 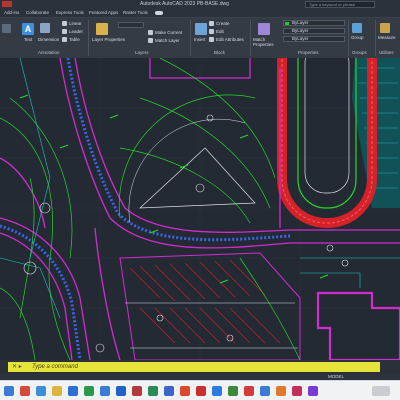 What do you see at coordinates (55, 367) in the screenshot?
I see `command-placeholder: Type a command` at bounding box center [55, 367].